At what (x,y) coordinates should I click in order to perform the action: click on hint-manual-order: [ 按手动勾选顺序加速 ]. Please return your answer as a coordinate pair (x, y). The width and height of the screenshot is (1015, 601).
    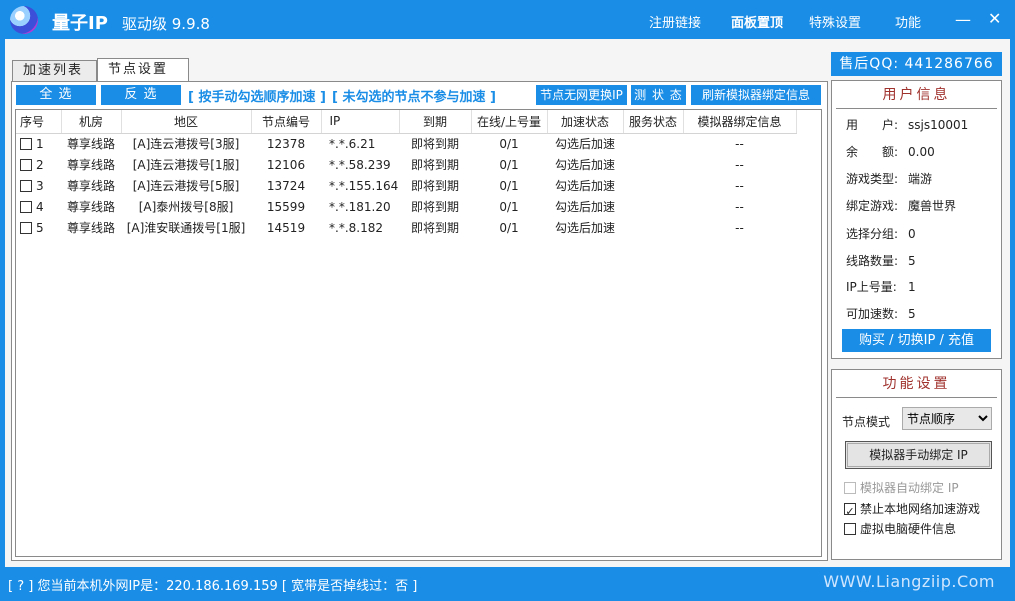
    Looking at the image, I should click on (257, 97).